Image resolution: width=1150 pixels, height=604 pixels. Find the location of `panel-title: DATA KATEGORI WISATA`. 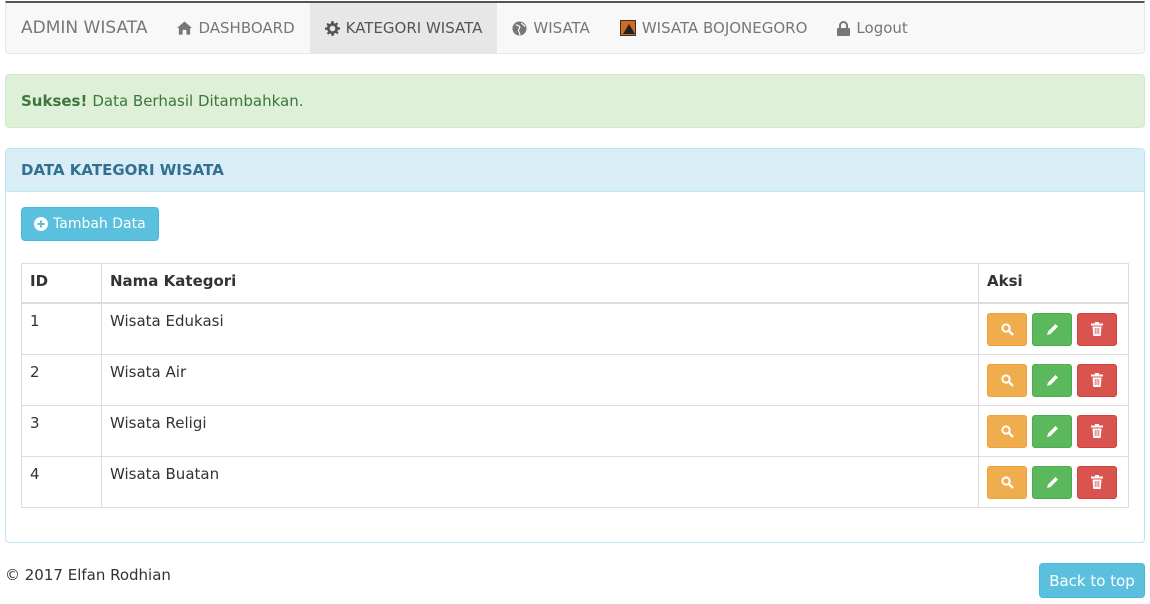

panel-title: DATA KATEGORI WISATA is located at coordinates (575, 170).